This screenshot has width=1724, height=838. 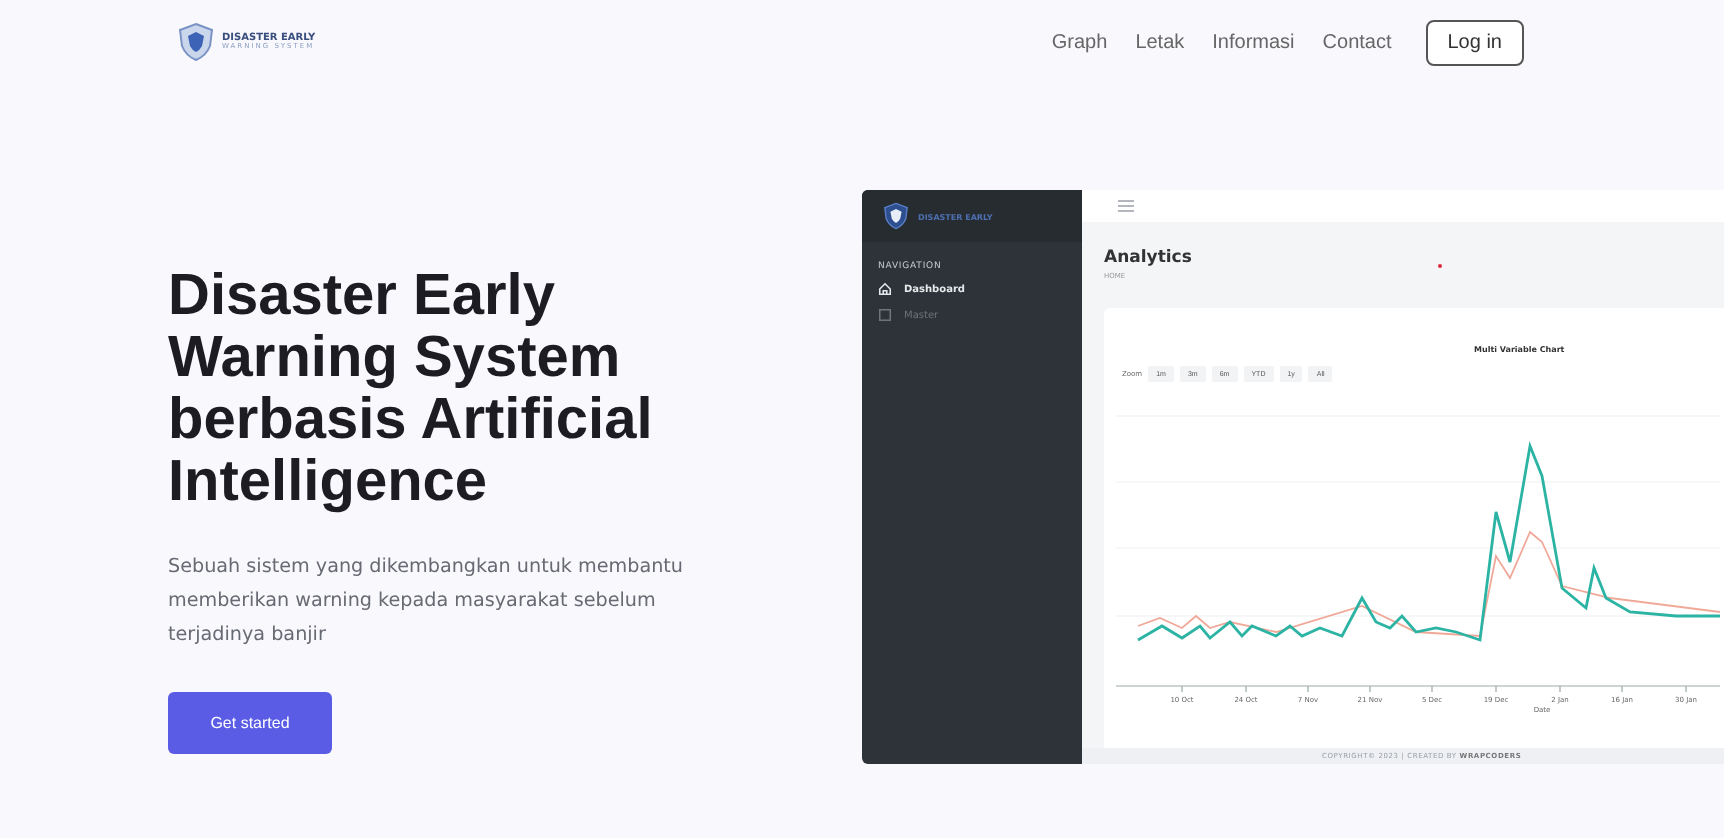 What do you see at coordinates (1079, 42) in the screenshot?
I see `nav-link: Graph` at bounding box center [1079, 42].